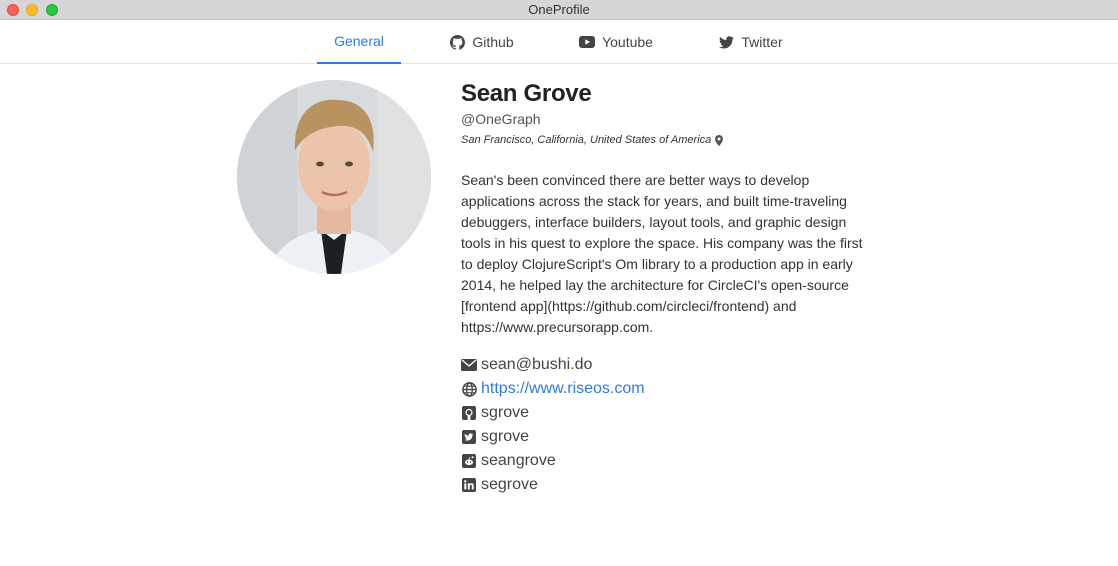  I want to click on title-bar: OneProfile, so click(559, 10).